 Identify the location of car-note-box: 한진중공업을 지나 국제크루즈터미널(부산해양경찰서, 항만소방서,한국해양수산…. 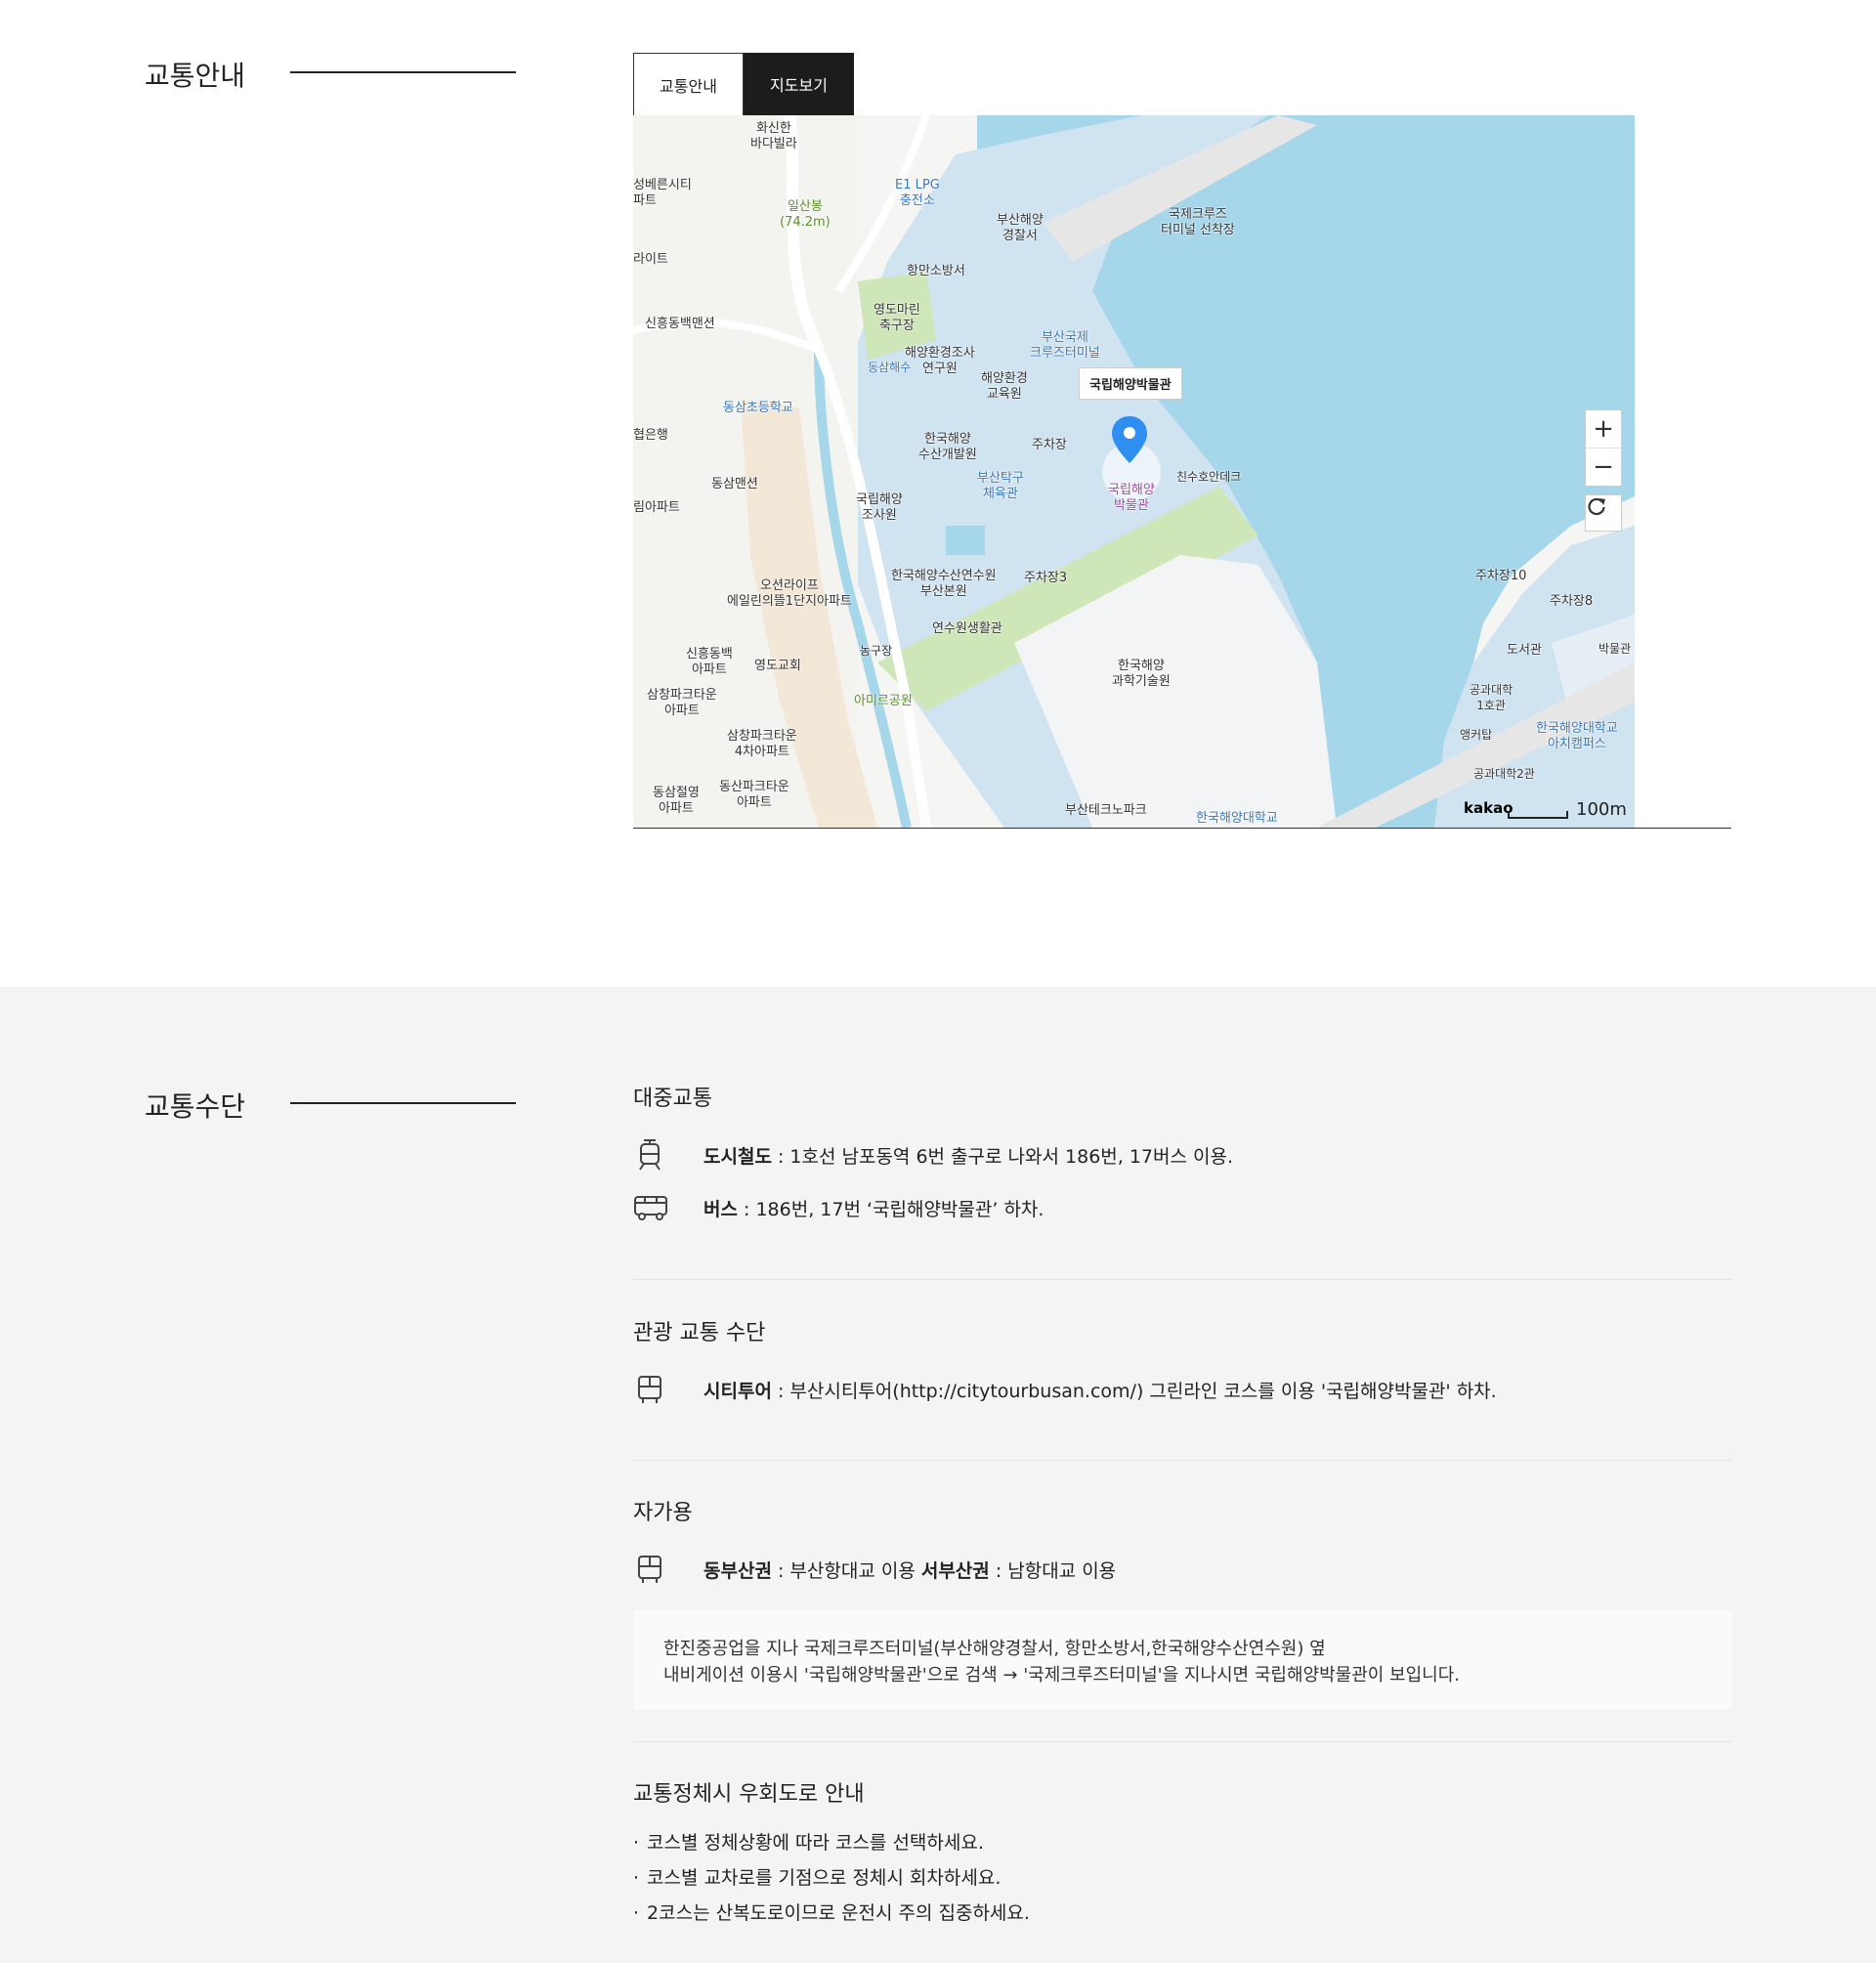
(1182, 1659).